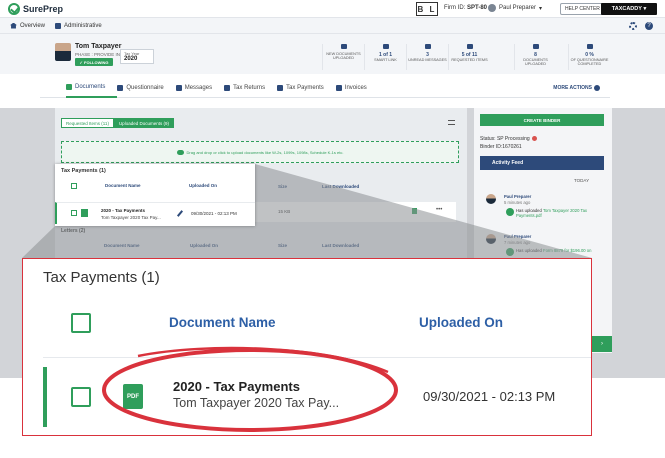 Image resolution: width=665 pixels, height=458 pixels. I want to click on list-view-icon, so click(451, 122).